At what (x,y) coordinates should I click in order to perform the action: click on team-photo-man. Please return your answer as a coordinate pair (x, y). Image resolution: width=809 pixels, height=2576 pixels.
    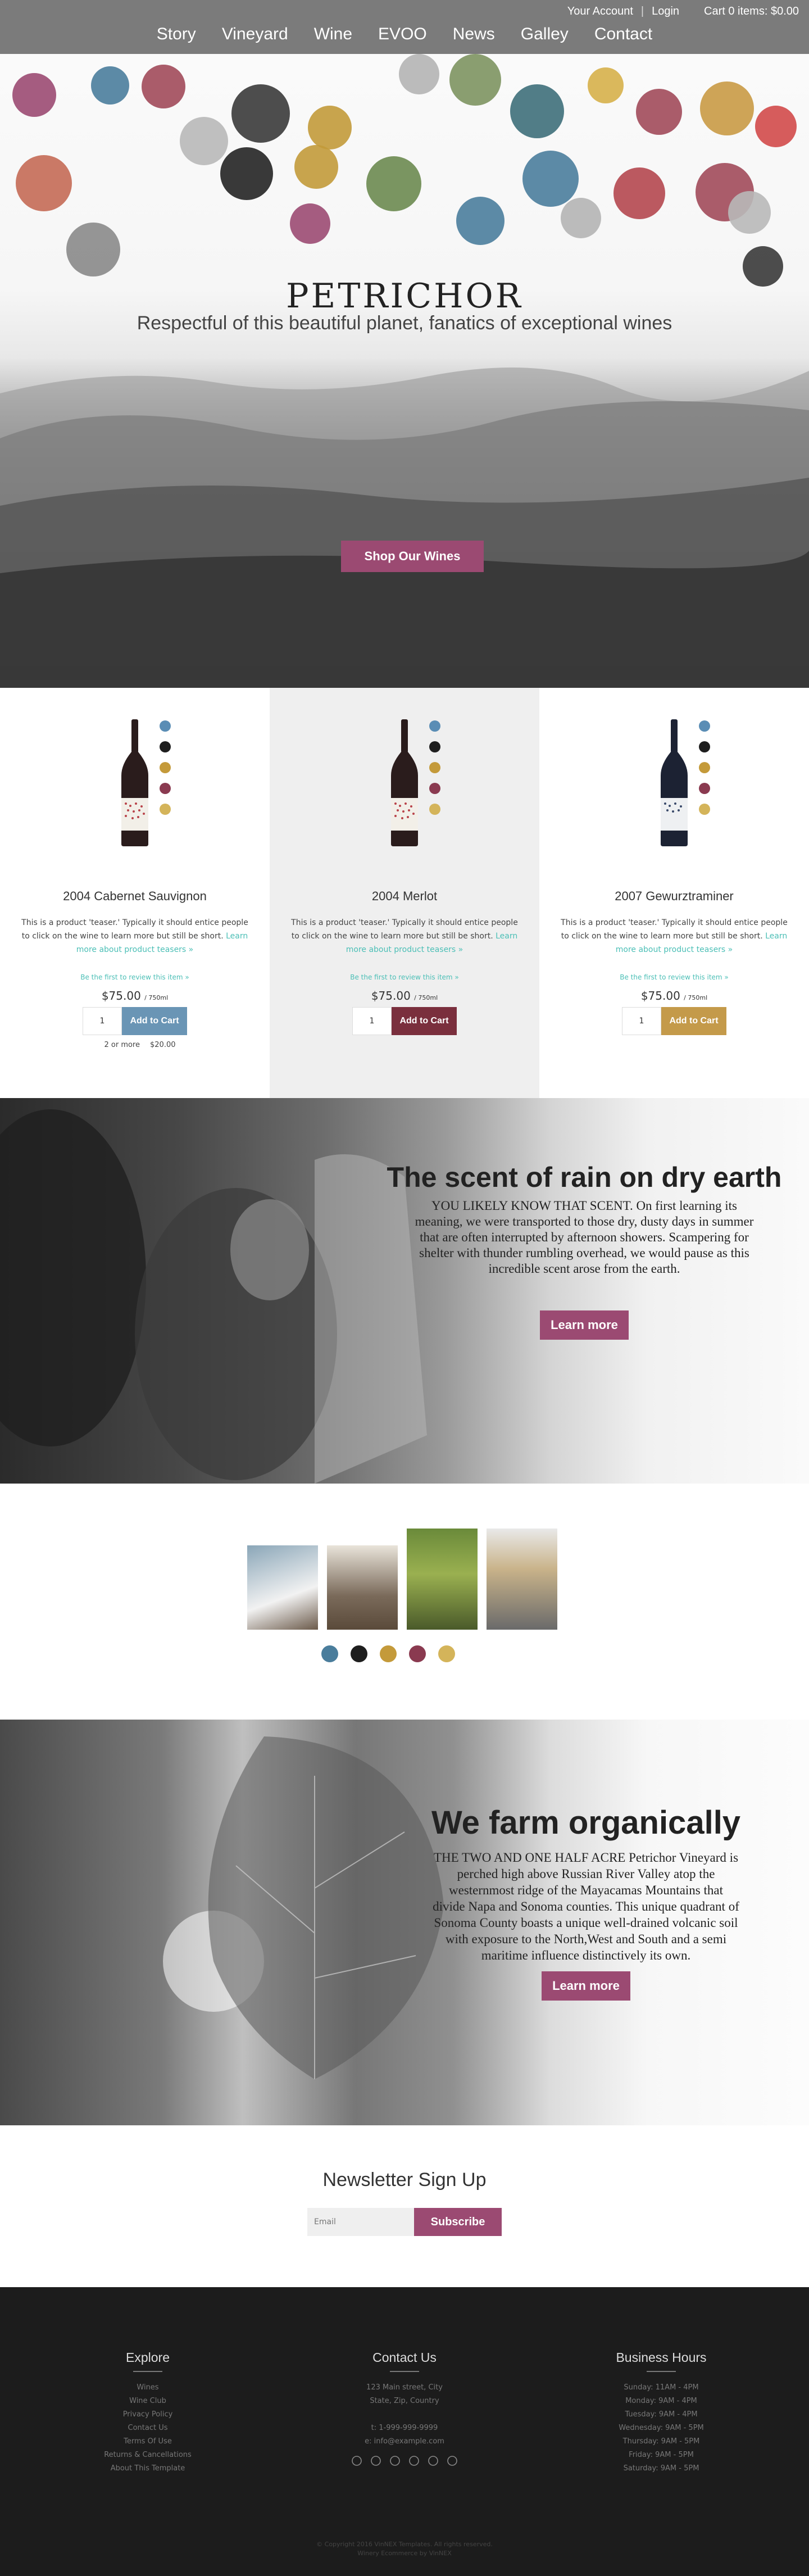
    Looking at the image, I should click on (362, 1587).